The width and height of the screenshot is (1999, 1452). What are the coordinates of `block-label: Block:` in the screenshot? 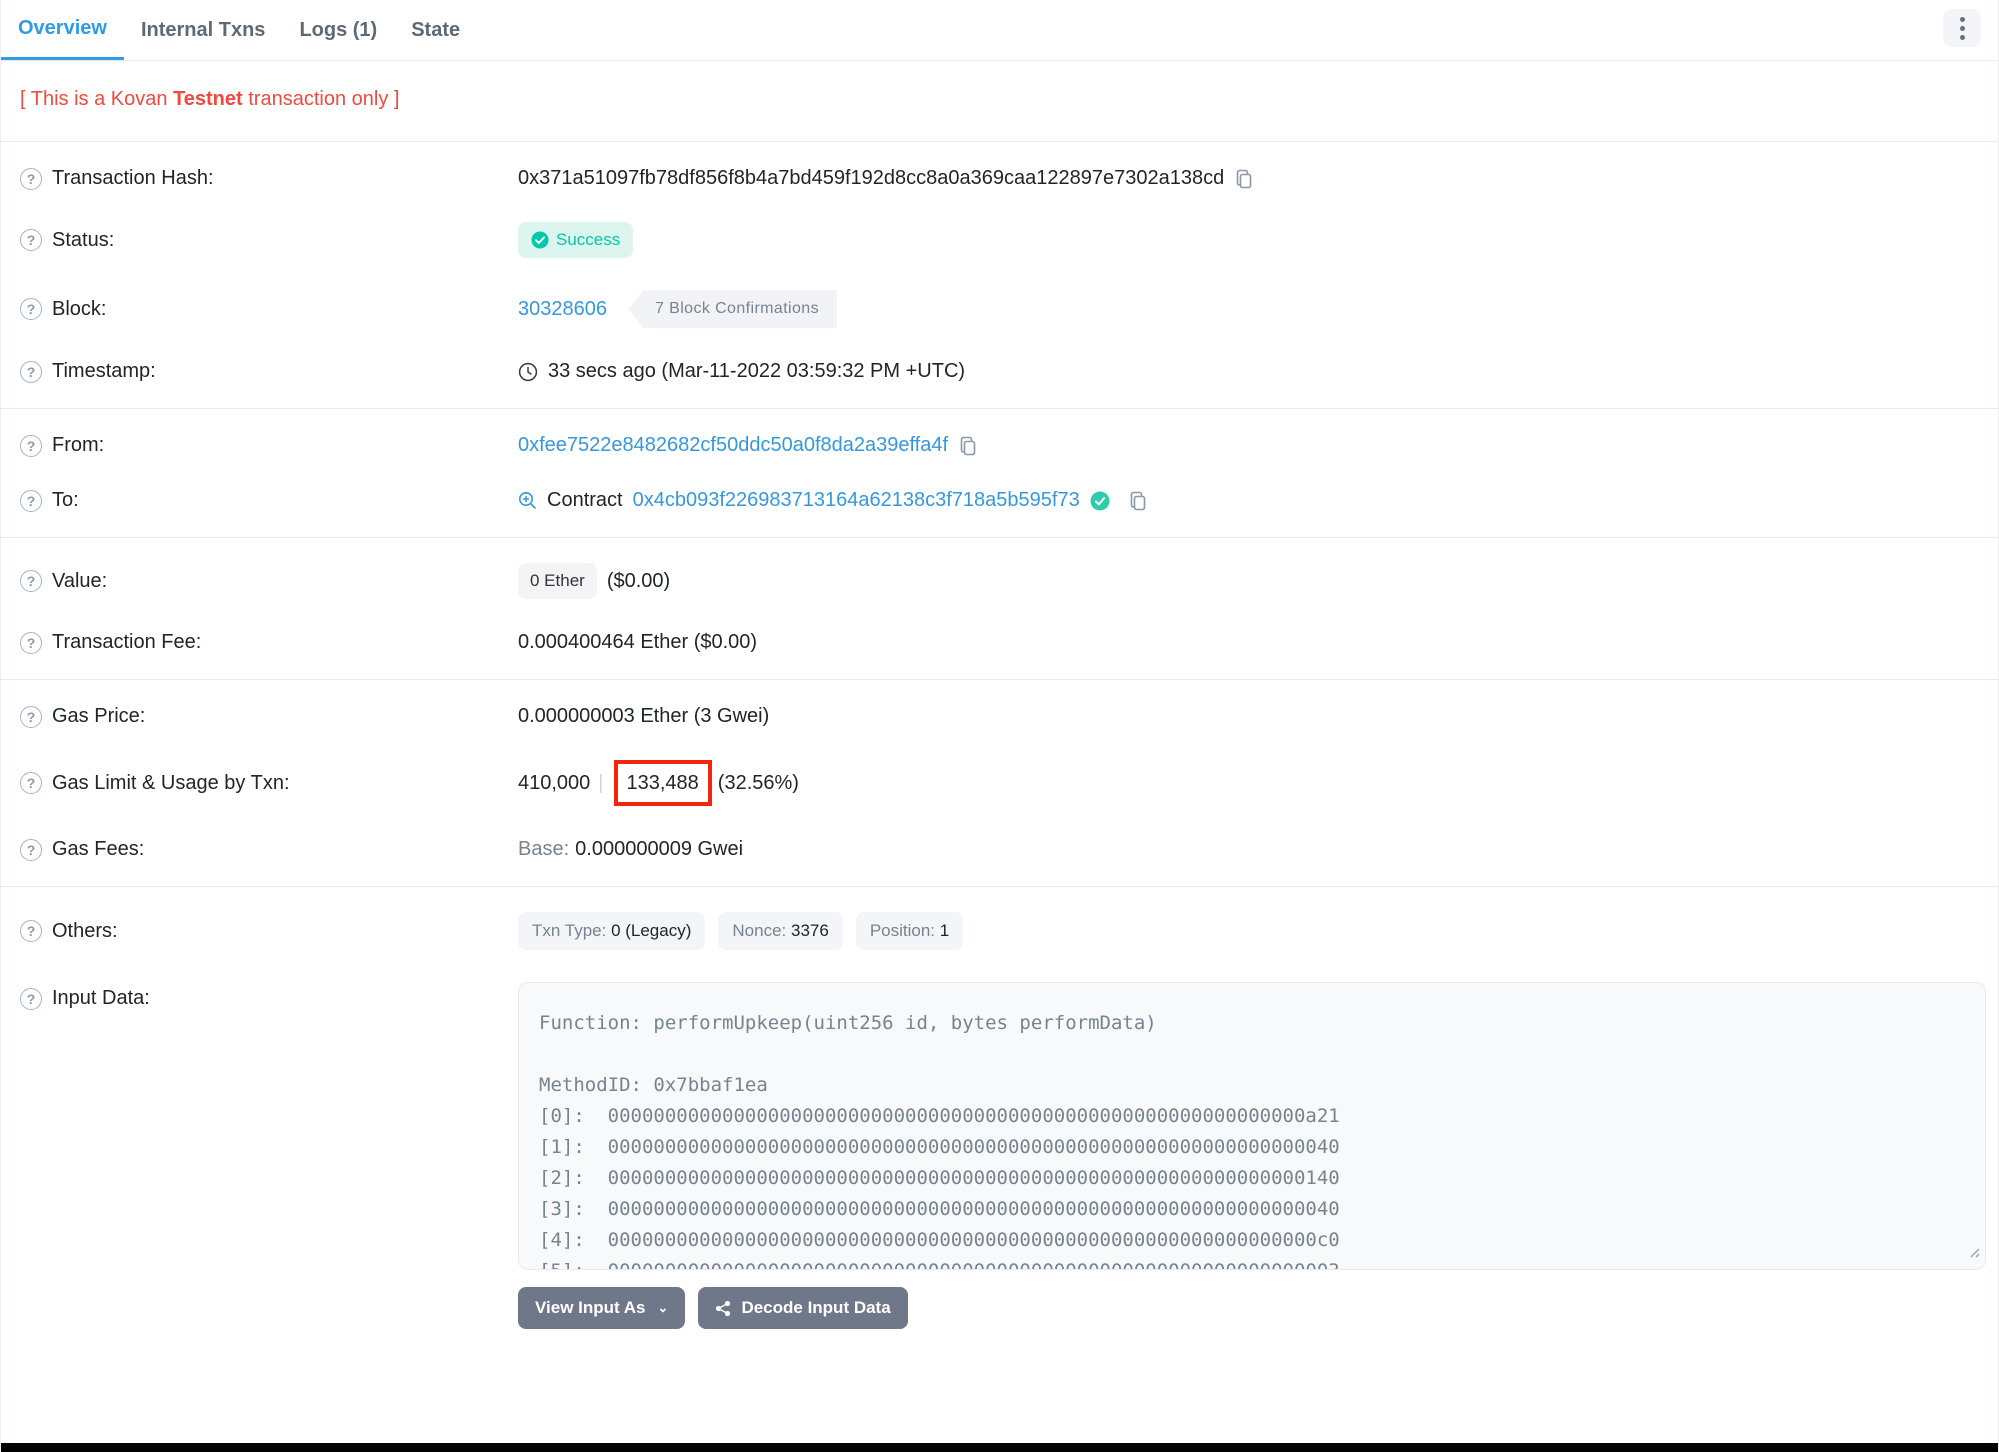 It's located at (79, 308).